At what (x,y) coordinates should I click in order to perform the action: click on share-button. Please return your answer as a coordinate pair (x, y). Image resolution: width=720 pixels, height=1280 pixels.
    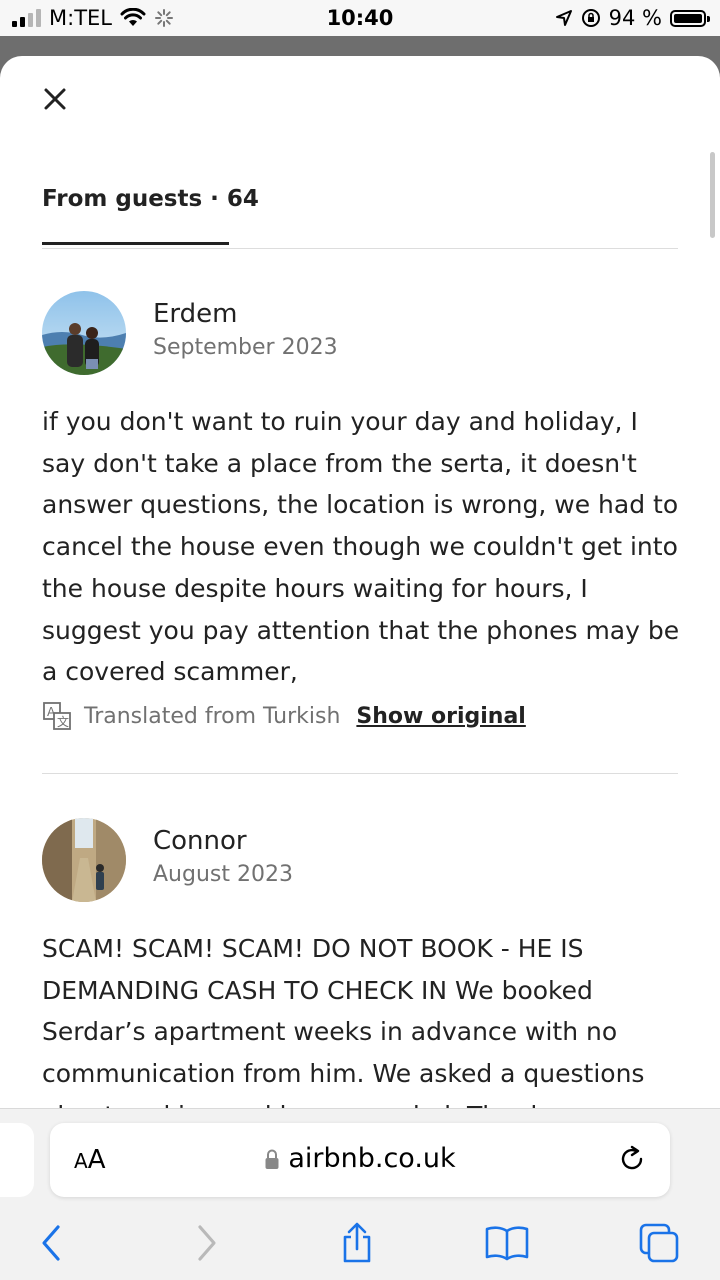
    Looking at the image, I should click on (357, 1243).